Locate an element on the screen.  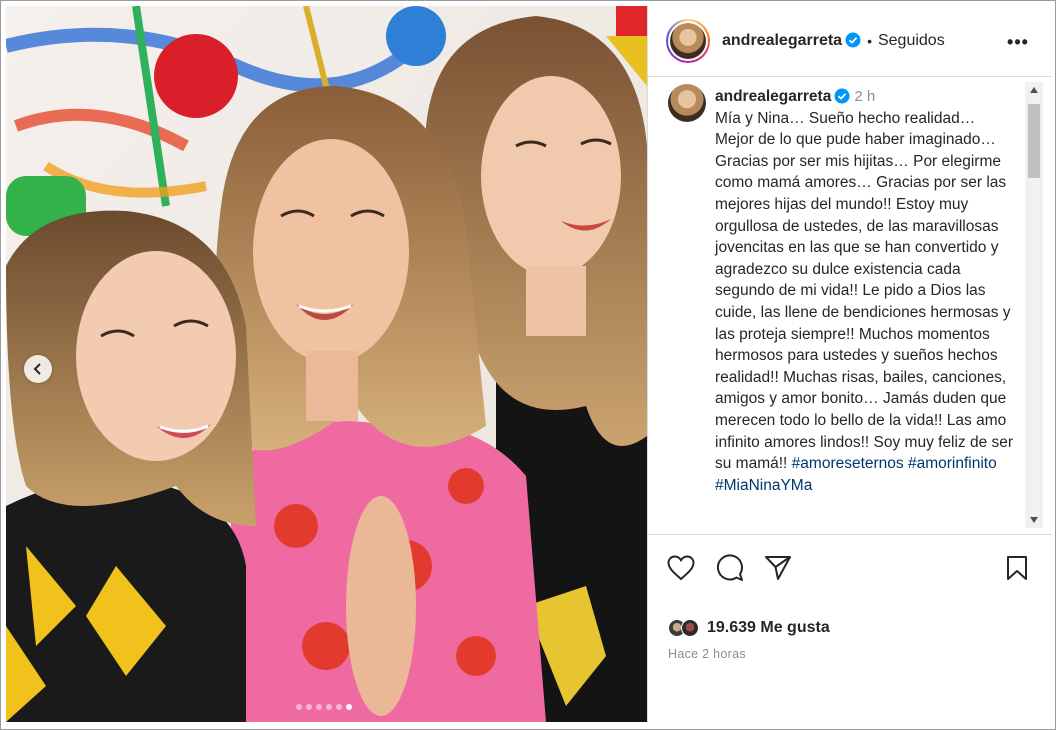
hashtag-link: #amoreseternos is located at coordinates (848, 463).